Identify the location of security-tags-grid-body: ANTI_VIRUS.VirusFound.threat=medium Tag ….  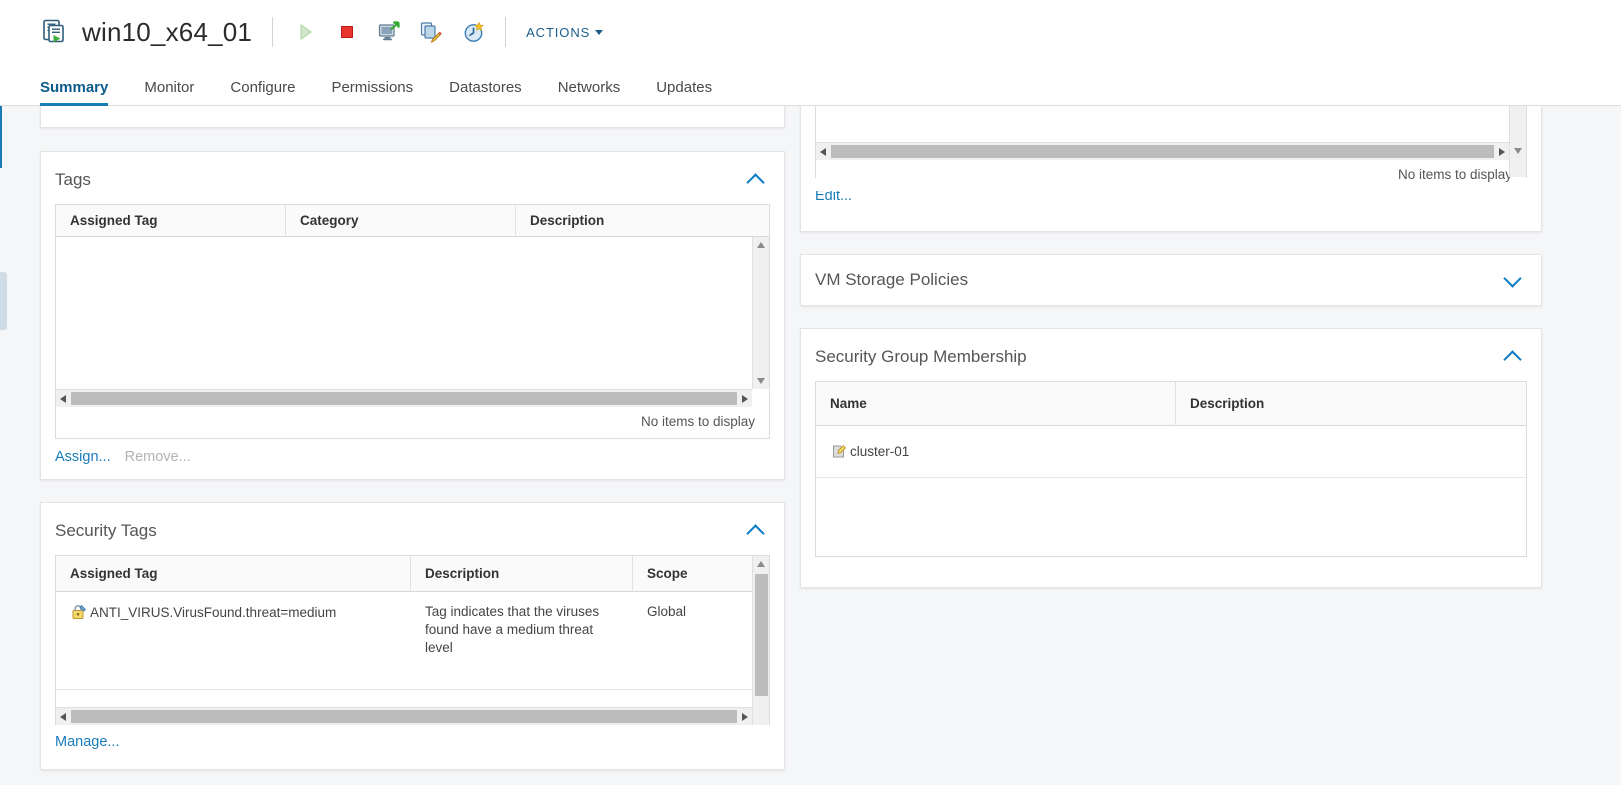
(404, 641).